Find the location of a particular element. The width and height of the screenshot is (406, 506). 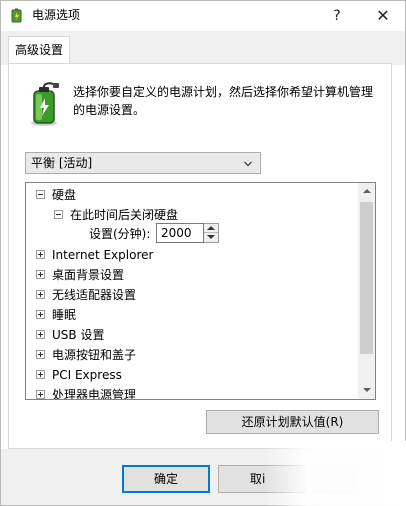

tree-scrollbar is located at coordinates (366, 291).